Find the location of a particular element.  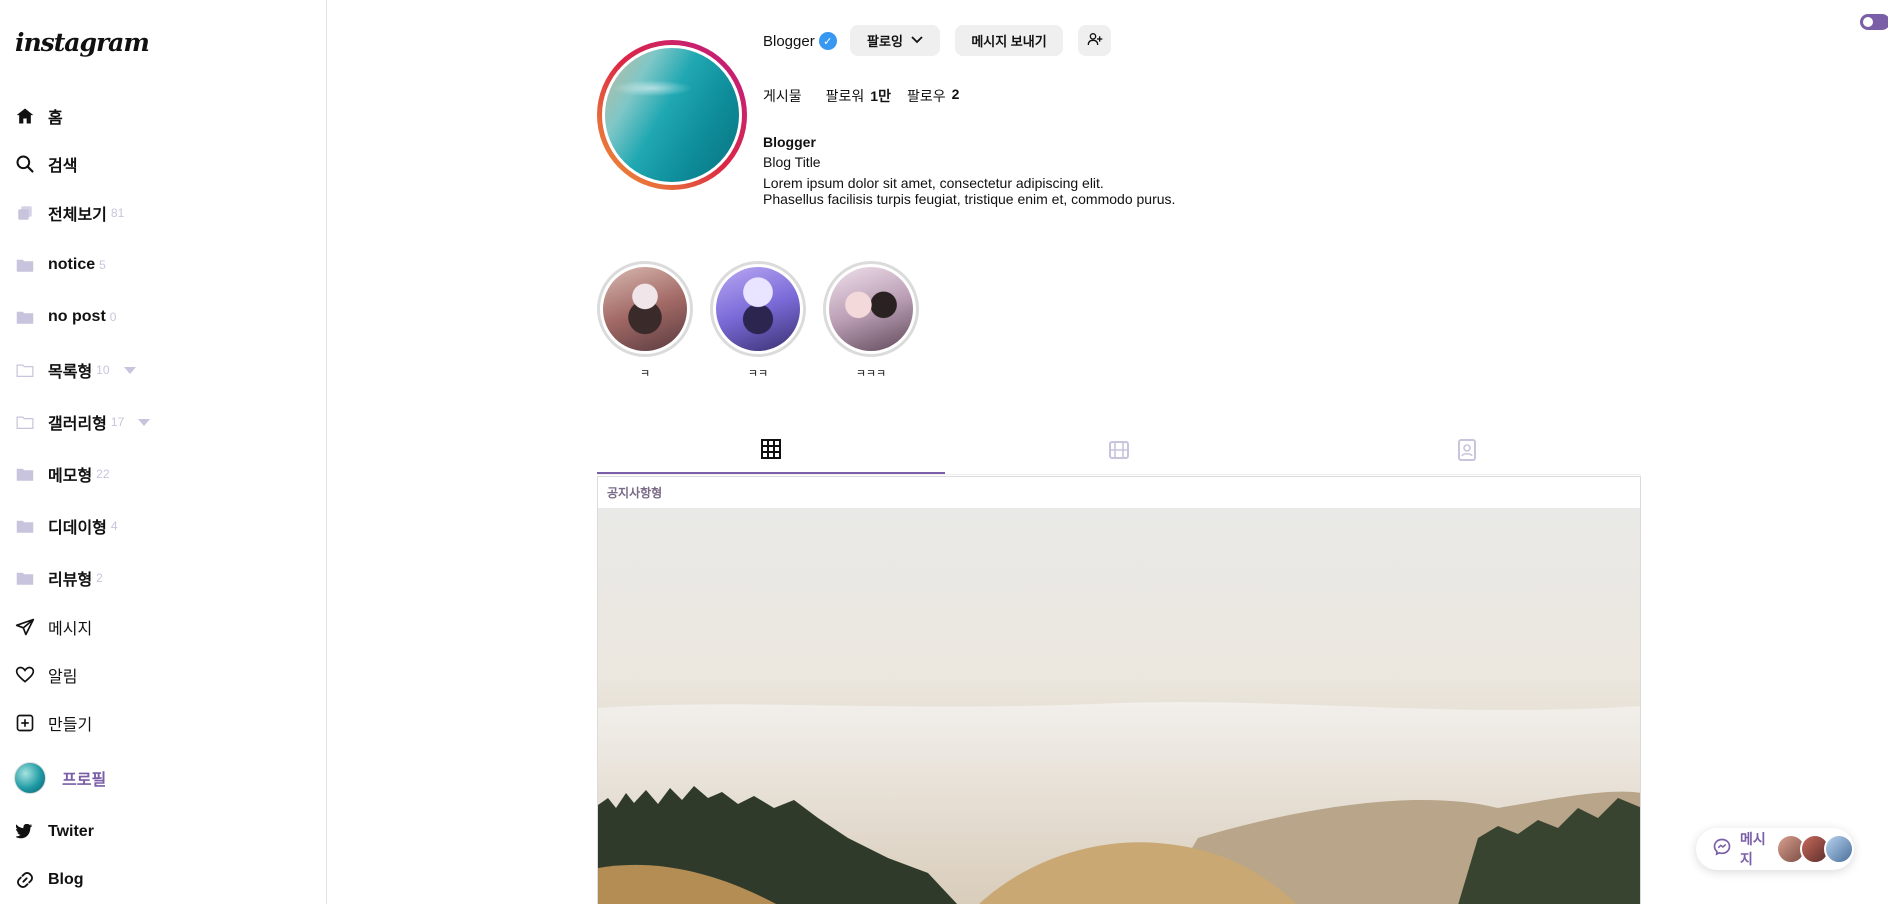

category-count: 22 is located at coordinates (103, 474).